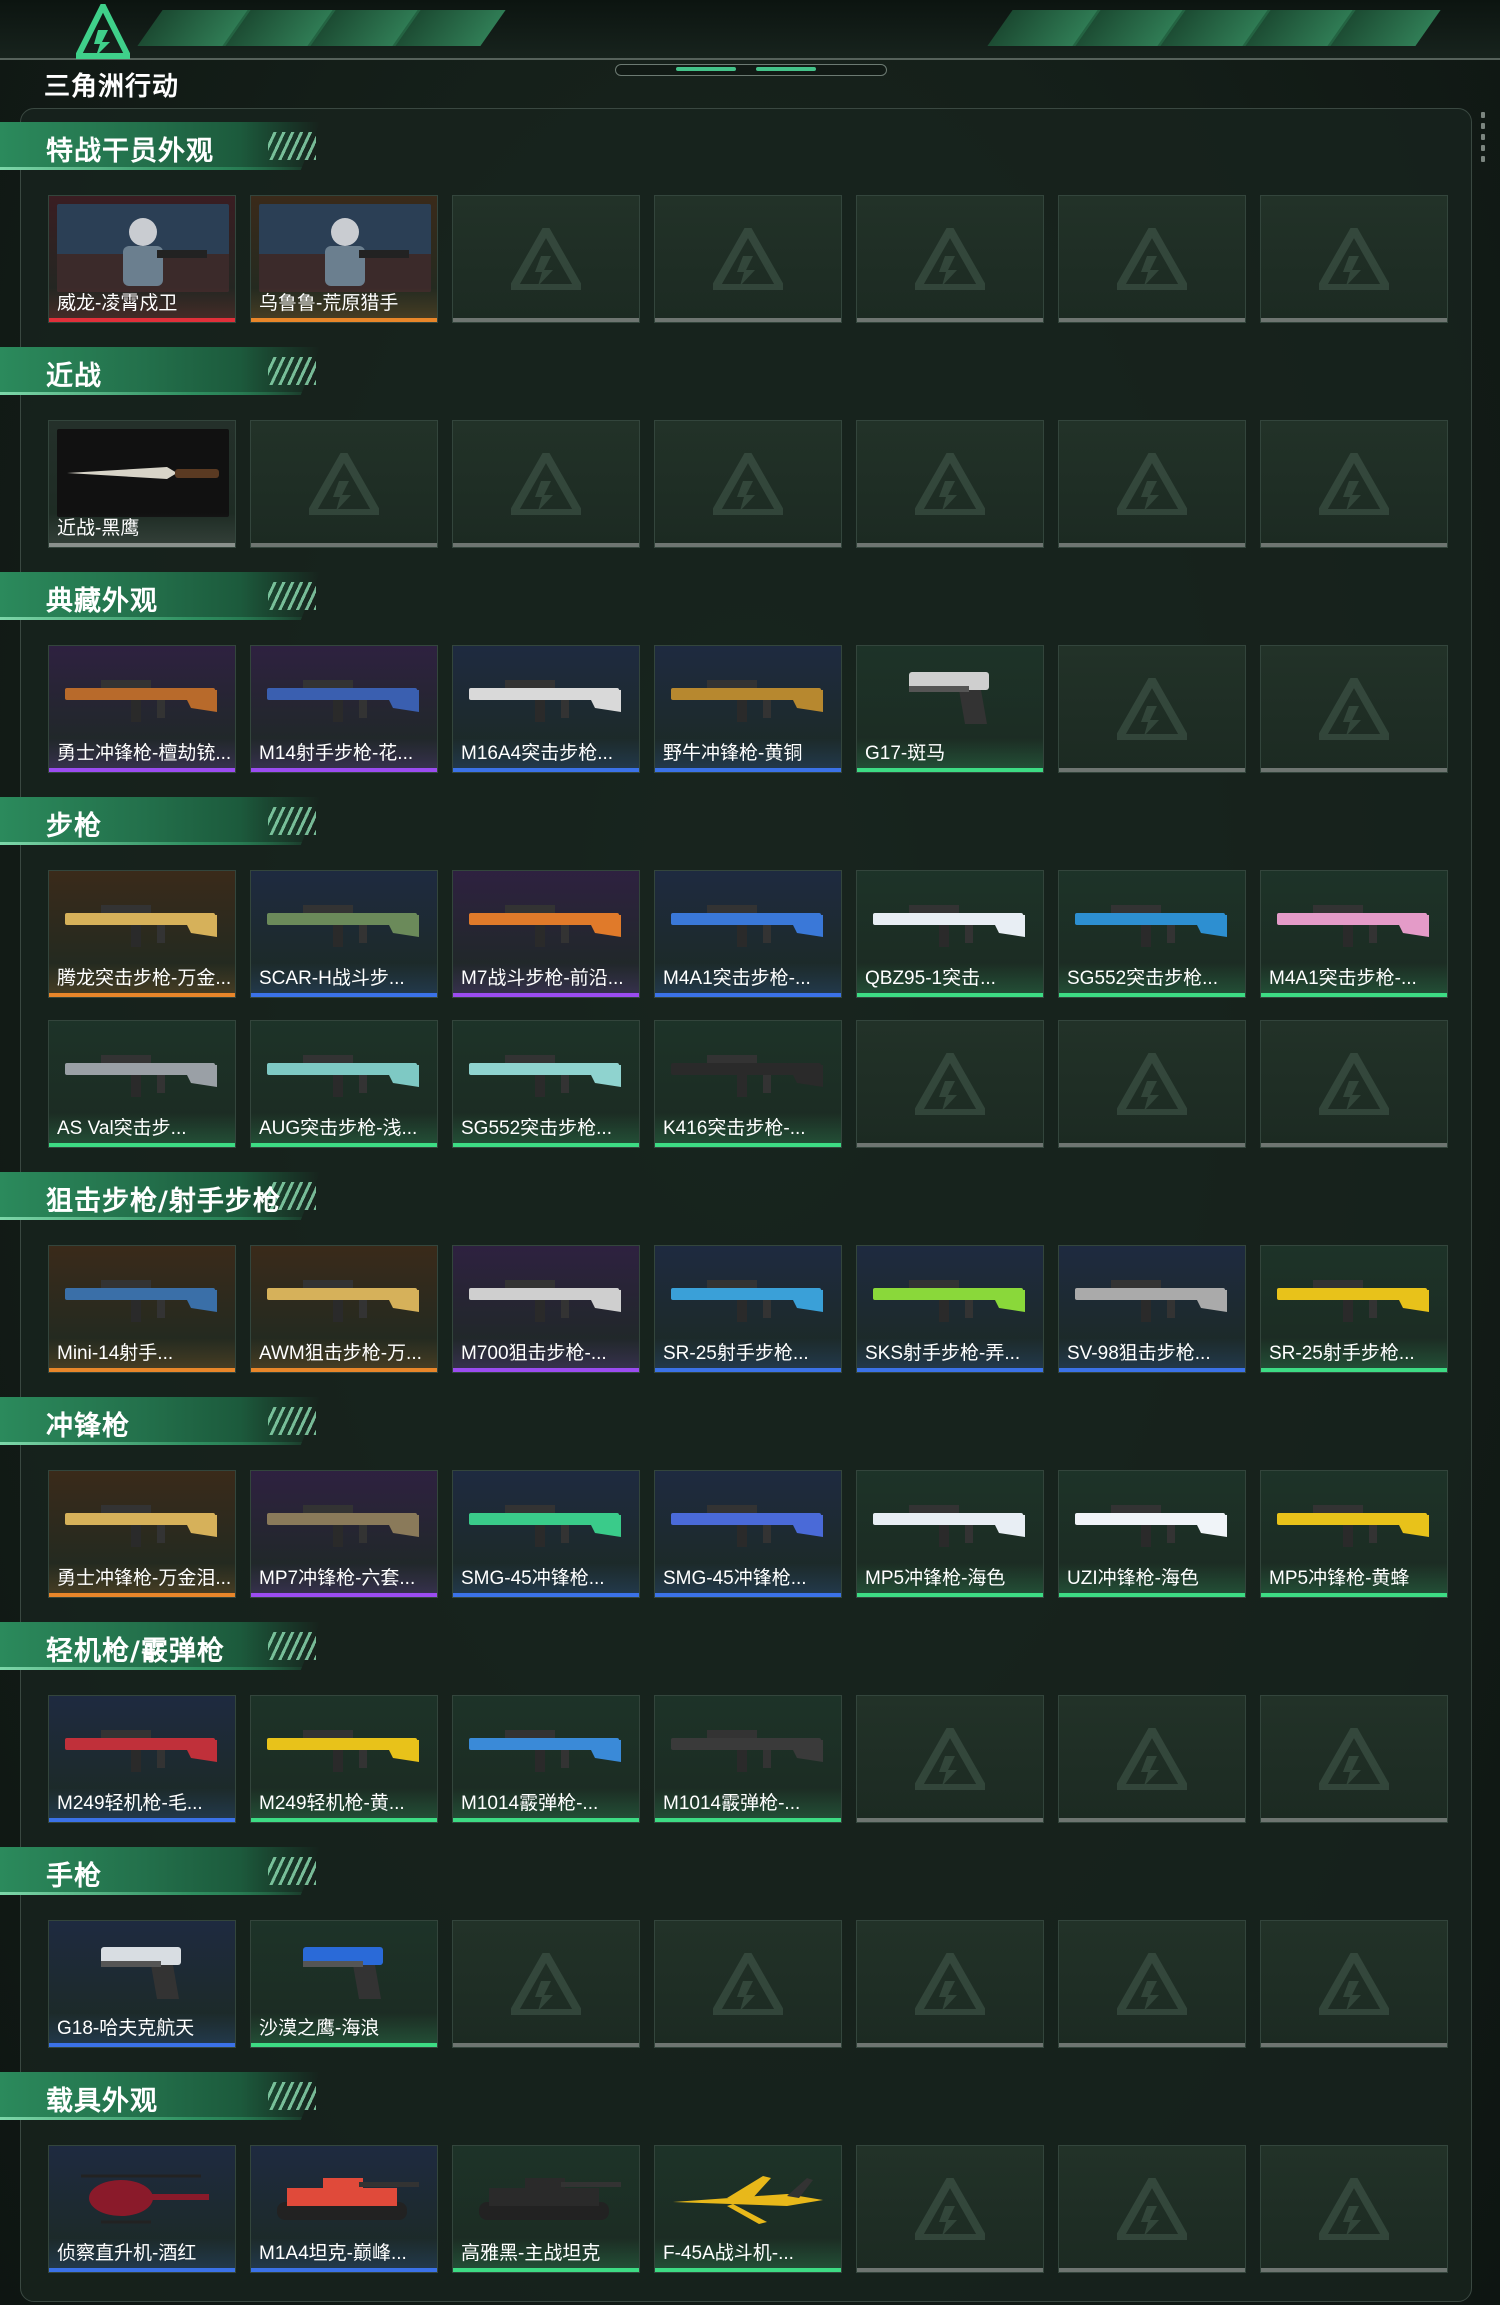 This screenshot has width=1500, height=2305. Describe the element at coordinates (142, 259) in the screenshot. I see `skin-card: 威龙-凌霄戍卫` at that location.